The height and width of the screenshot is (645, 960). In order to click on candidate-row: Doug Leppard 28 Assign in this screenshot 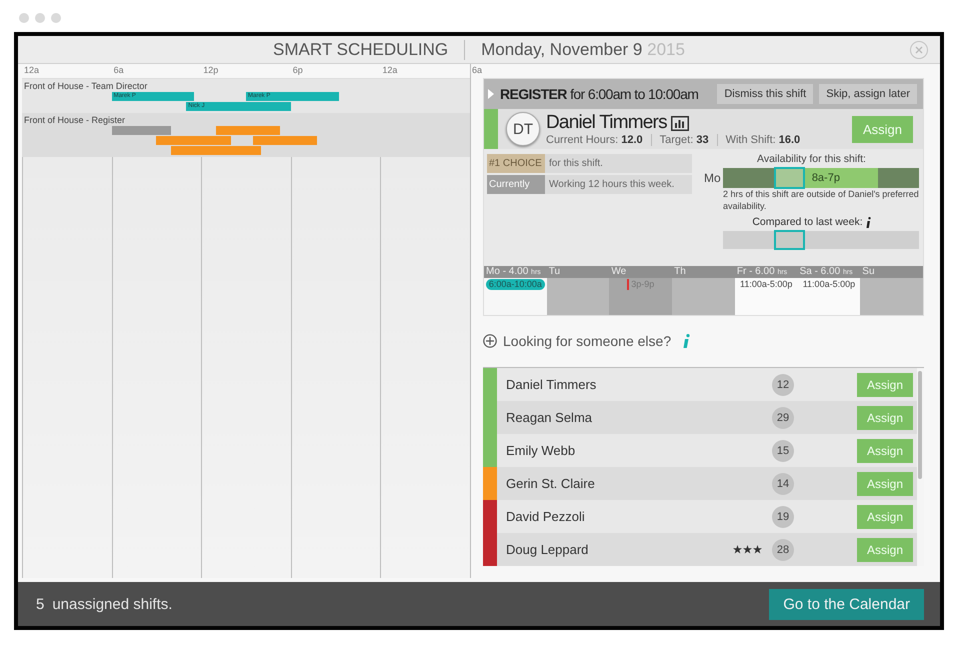, I will do `click(700, 549)`.